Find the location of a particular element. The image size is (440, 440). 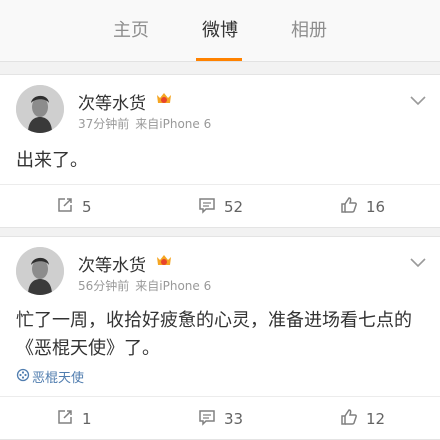

like-count: 12 is located at coordinates (376, 419).